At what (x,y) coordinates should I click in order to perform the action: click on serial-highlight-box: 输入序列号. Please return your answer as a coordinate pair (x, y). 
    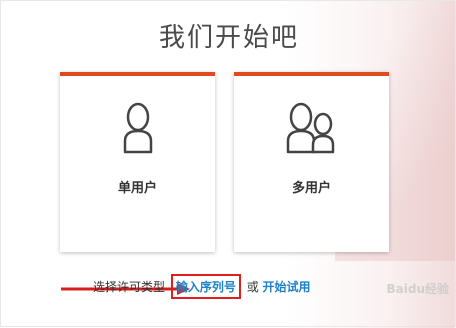
    Looking at the image, I should click on (205, 286).